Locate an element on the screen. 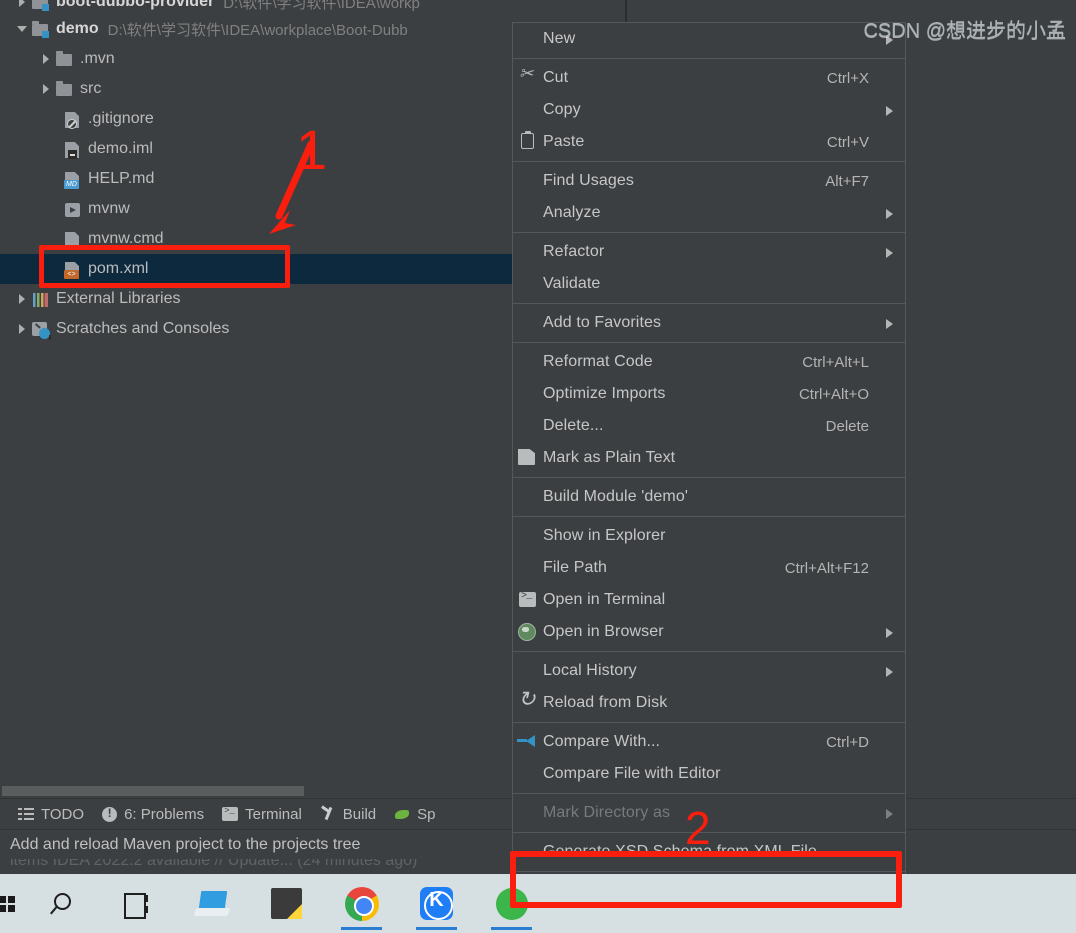 This screenshot has width=1076, height=933. taskbar-chrome-app is located at coordinates (361, 903).